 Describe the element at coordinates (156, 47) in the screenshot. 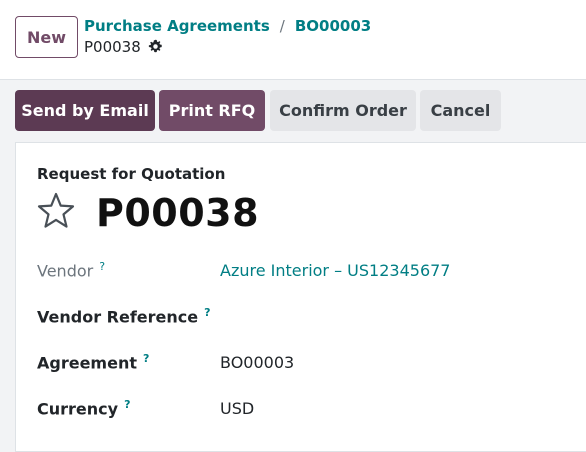

I see `gear-icon` at that location.